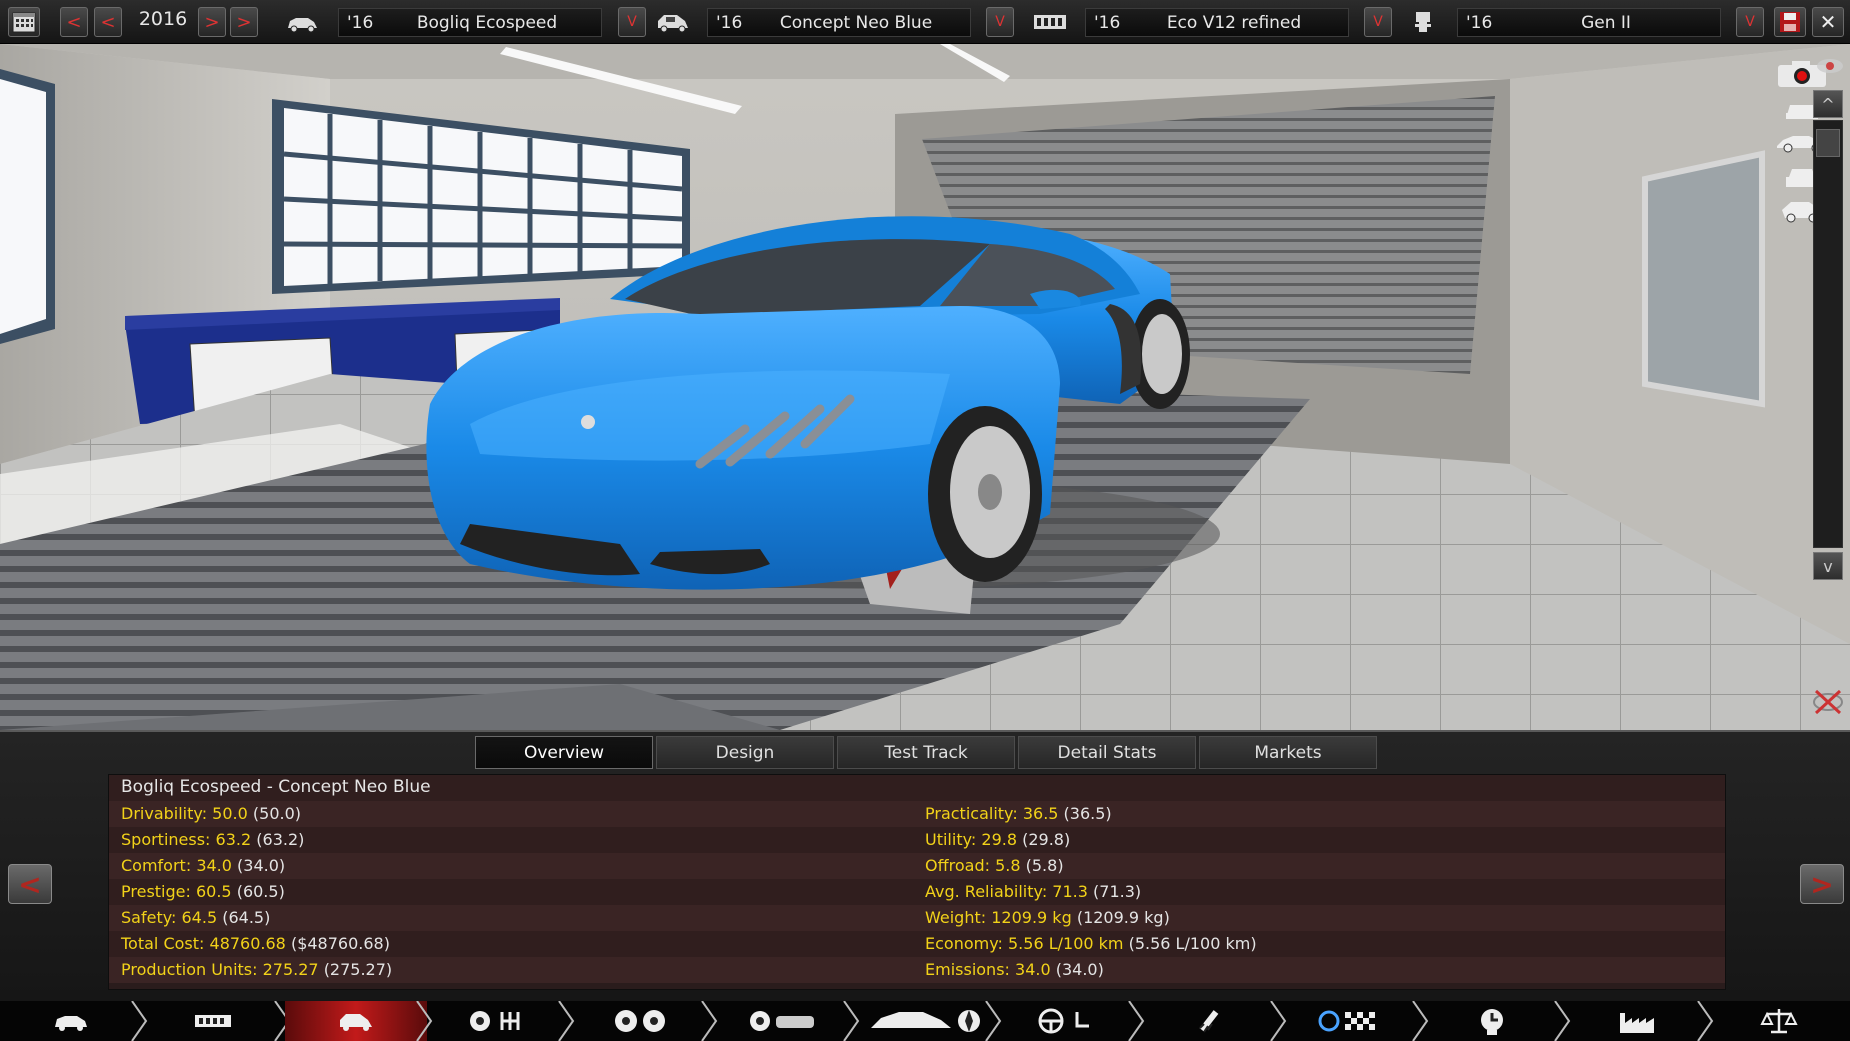 Image resolution: width=1850 pixels, height=1041 pixels. What do you see at coordinates (1050, 22) in the screenshot?
I see `engine-icon` at bounding box center [1050, 22].